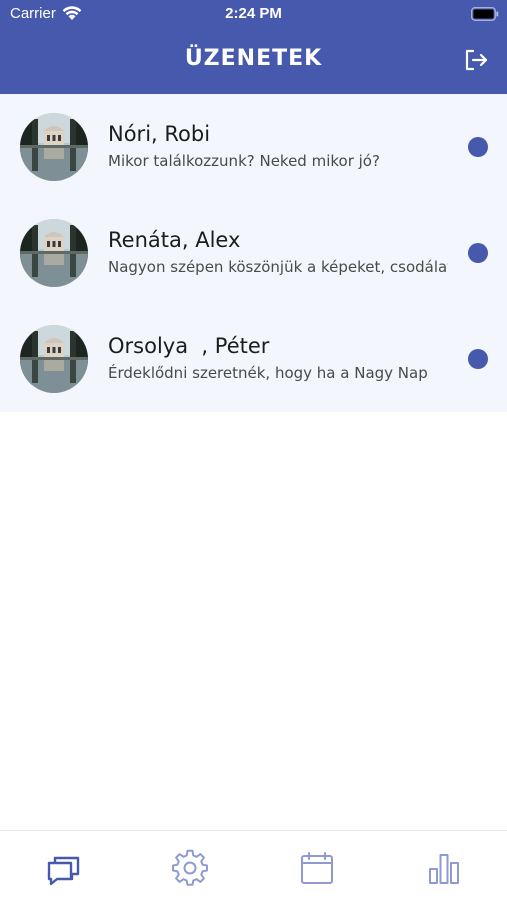  What do you see at coordinates (476, 60) in the screenshot?
I see `logout-icon` at bounding box center [476, 60].